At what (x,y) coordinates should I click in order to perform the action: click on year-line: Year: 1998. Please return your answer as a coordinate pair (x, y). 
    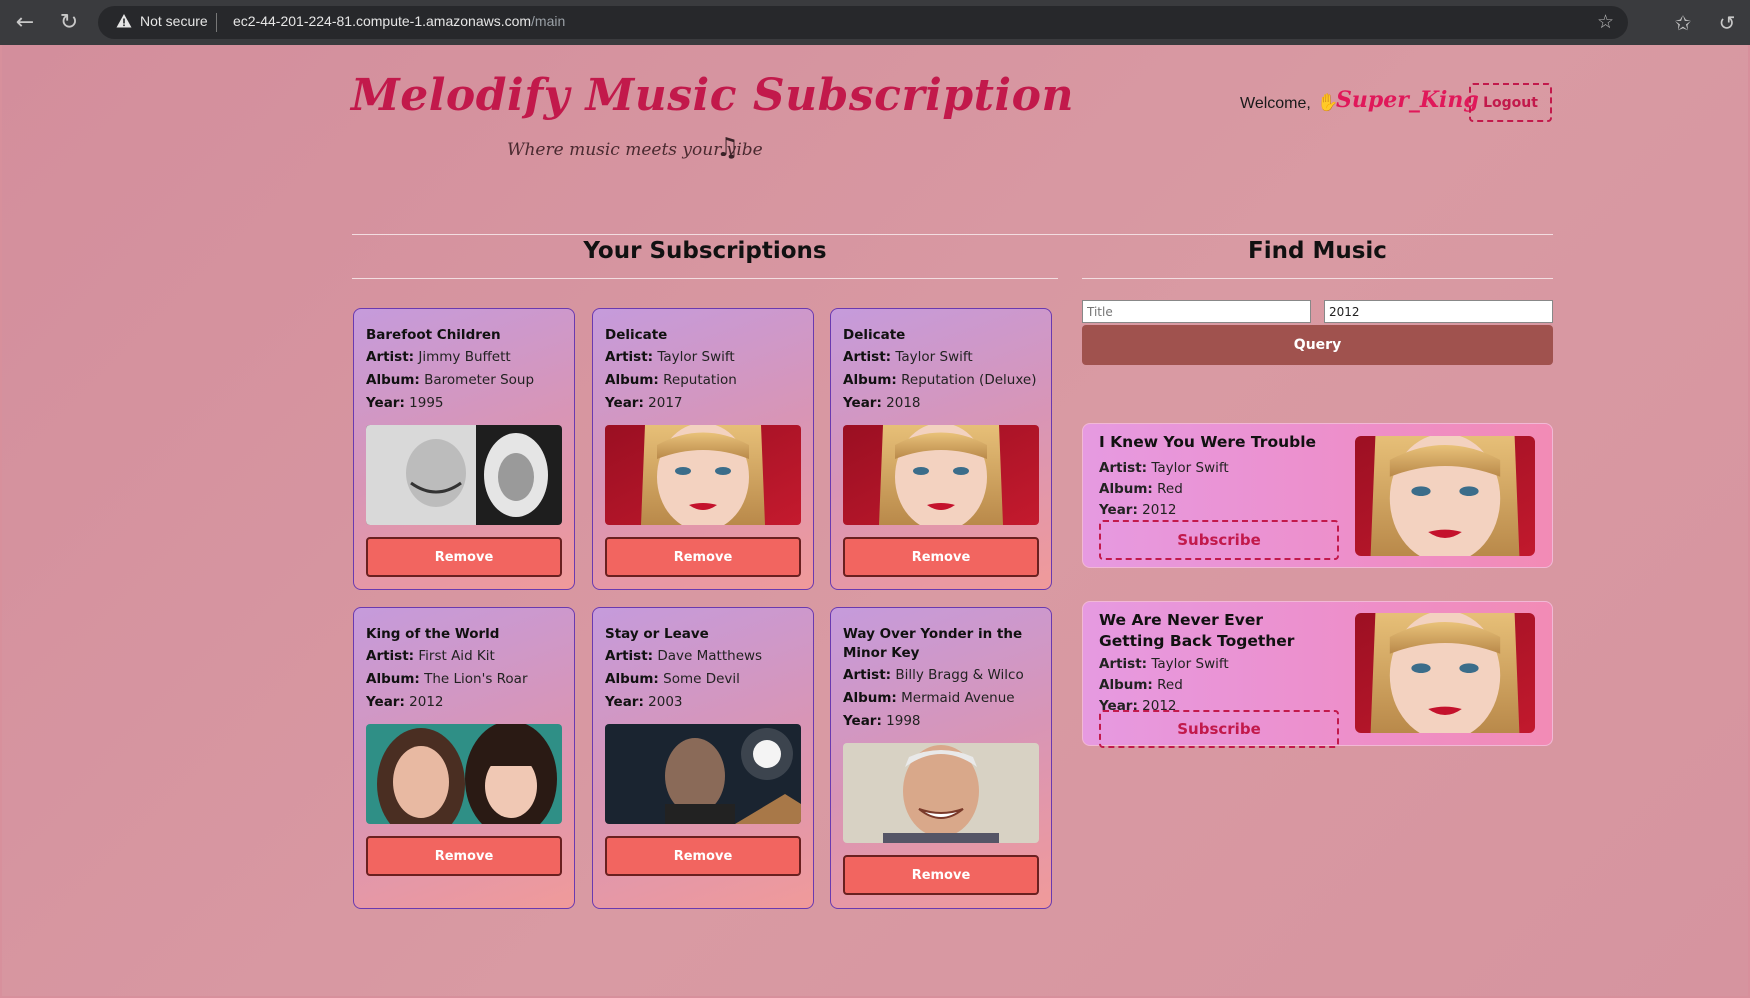
    Looking at the image, I should click on (882, 721).